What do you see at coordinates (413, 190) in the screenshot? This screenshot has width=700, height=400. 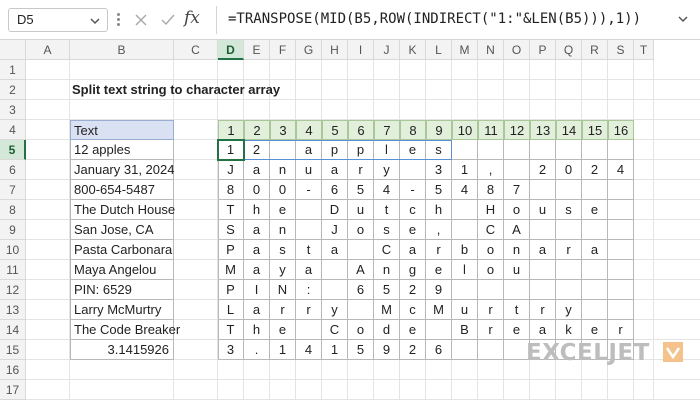 I see `char-cell: -` at bounding box center [413, 190].